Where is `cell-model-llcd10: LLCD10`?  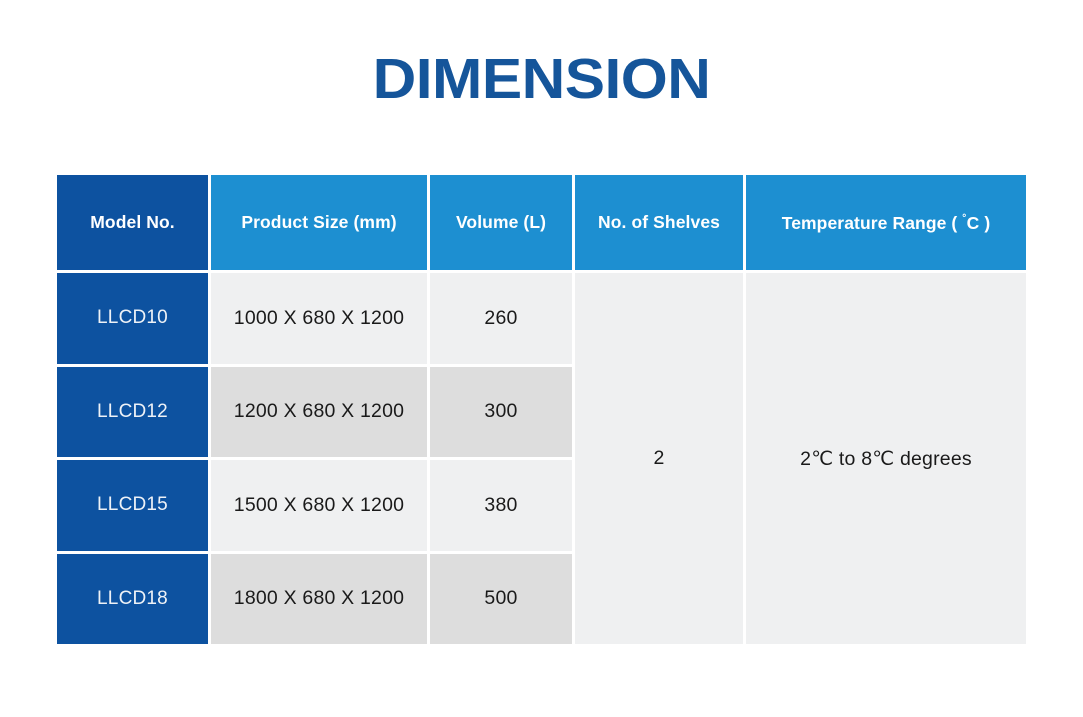 cell-model-llcd10: LLCD10 is located at coordinates (134, 320).